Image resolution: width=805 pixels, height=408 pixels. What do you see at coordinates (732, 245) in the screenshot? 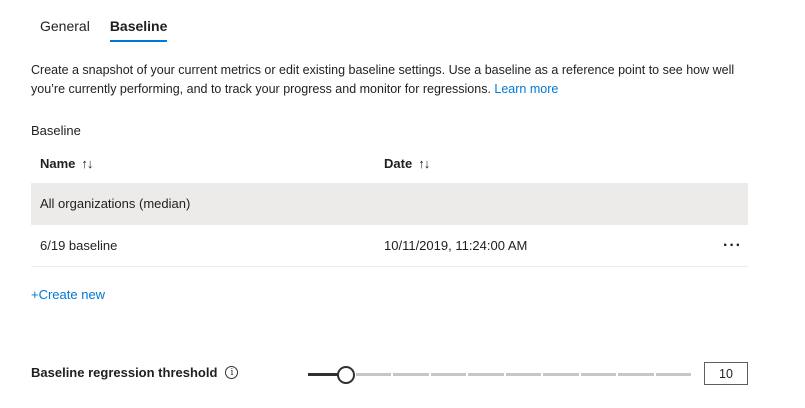
I see `more-horizontal-icon: ···` at bounding box center [732, 245].